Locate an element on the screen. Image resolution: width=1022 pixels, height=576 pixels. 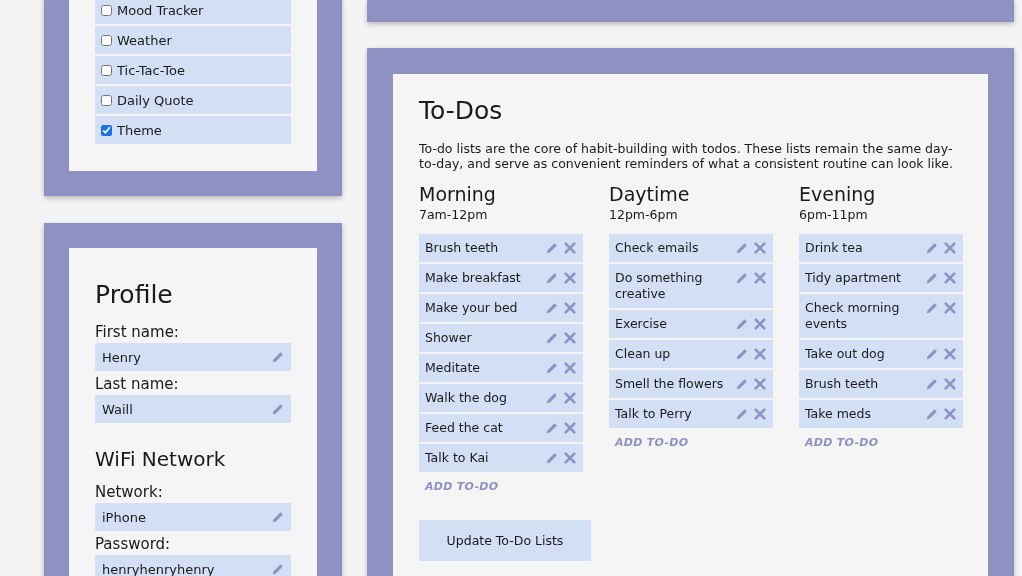
time-range: 6pm-11pm is located at coordinates (834, 214).